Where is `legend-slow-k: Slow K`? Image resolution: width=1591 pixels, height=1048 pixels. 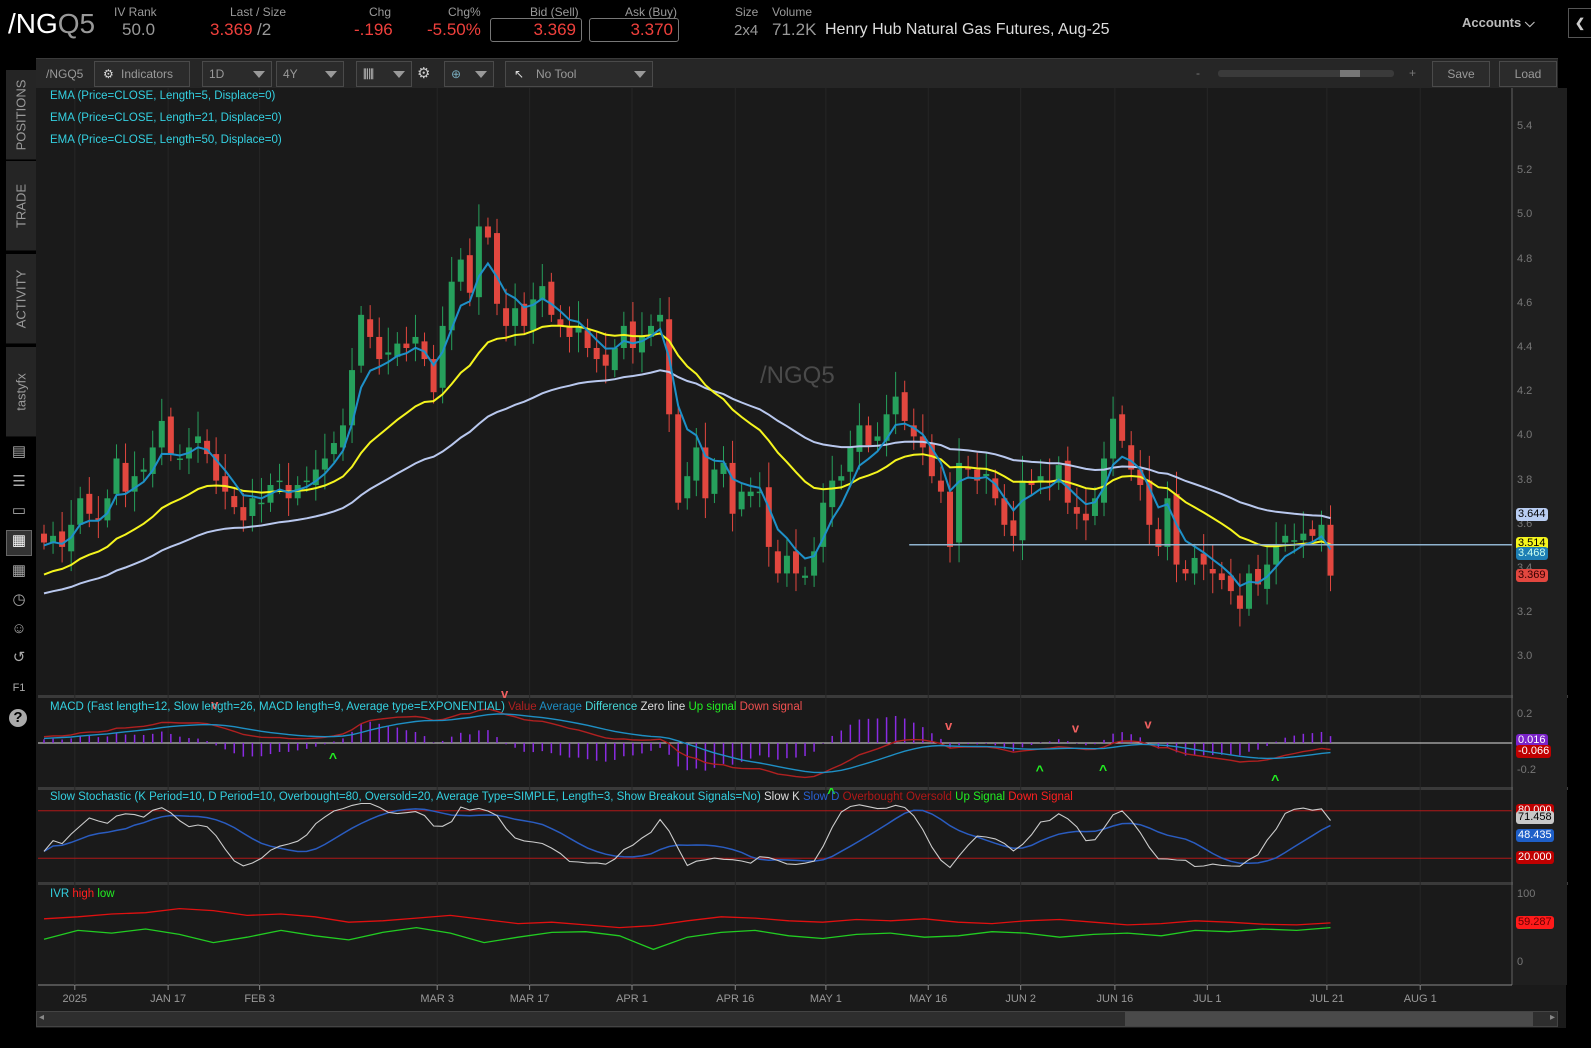
legend-slow-k: Slow K is located at coordinates (781, 797).